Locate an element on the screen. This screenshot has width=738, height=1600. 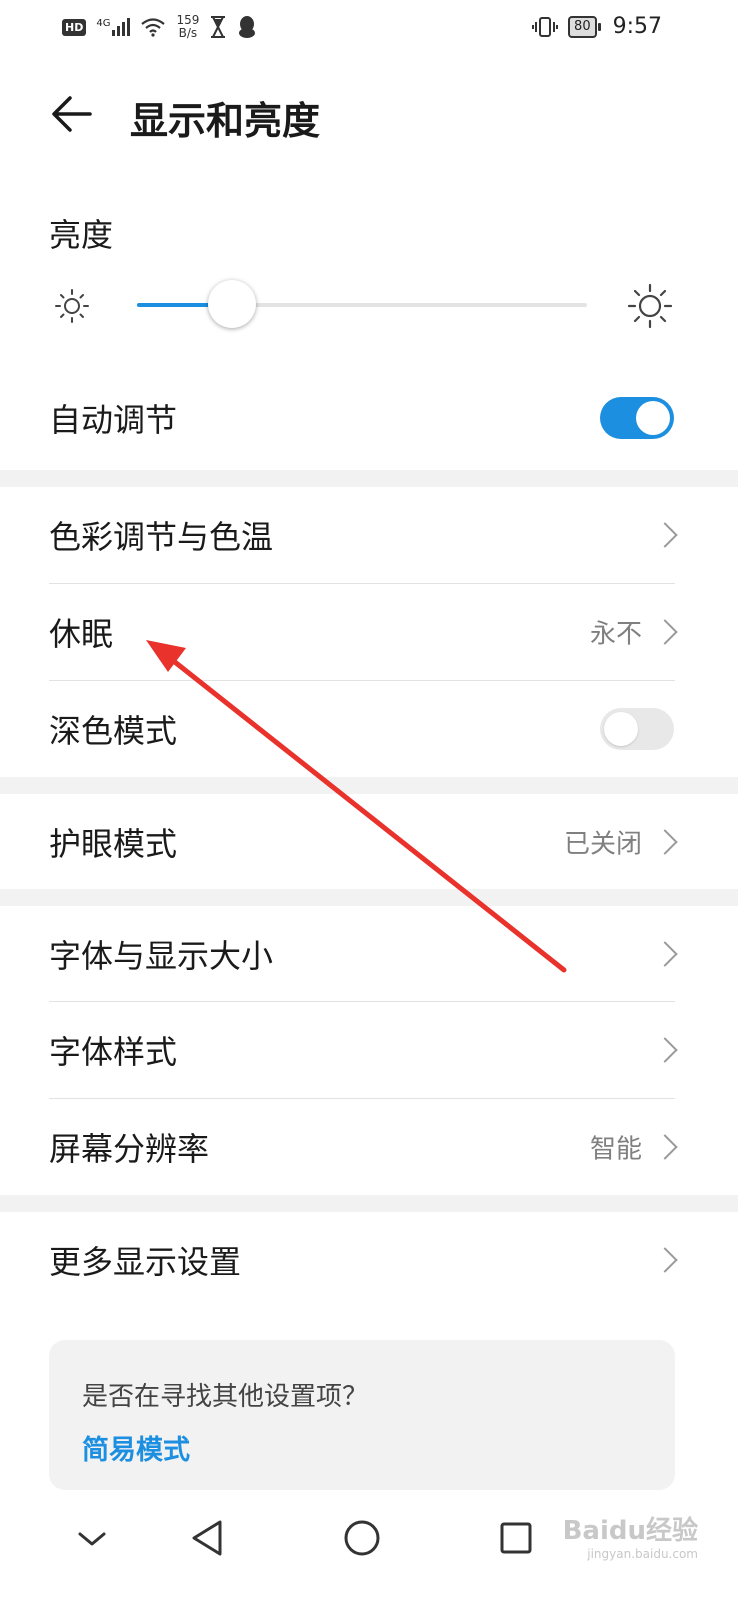
resolution-value: 智能 is located at coordinates (615, 1149).